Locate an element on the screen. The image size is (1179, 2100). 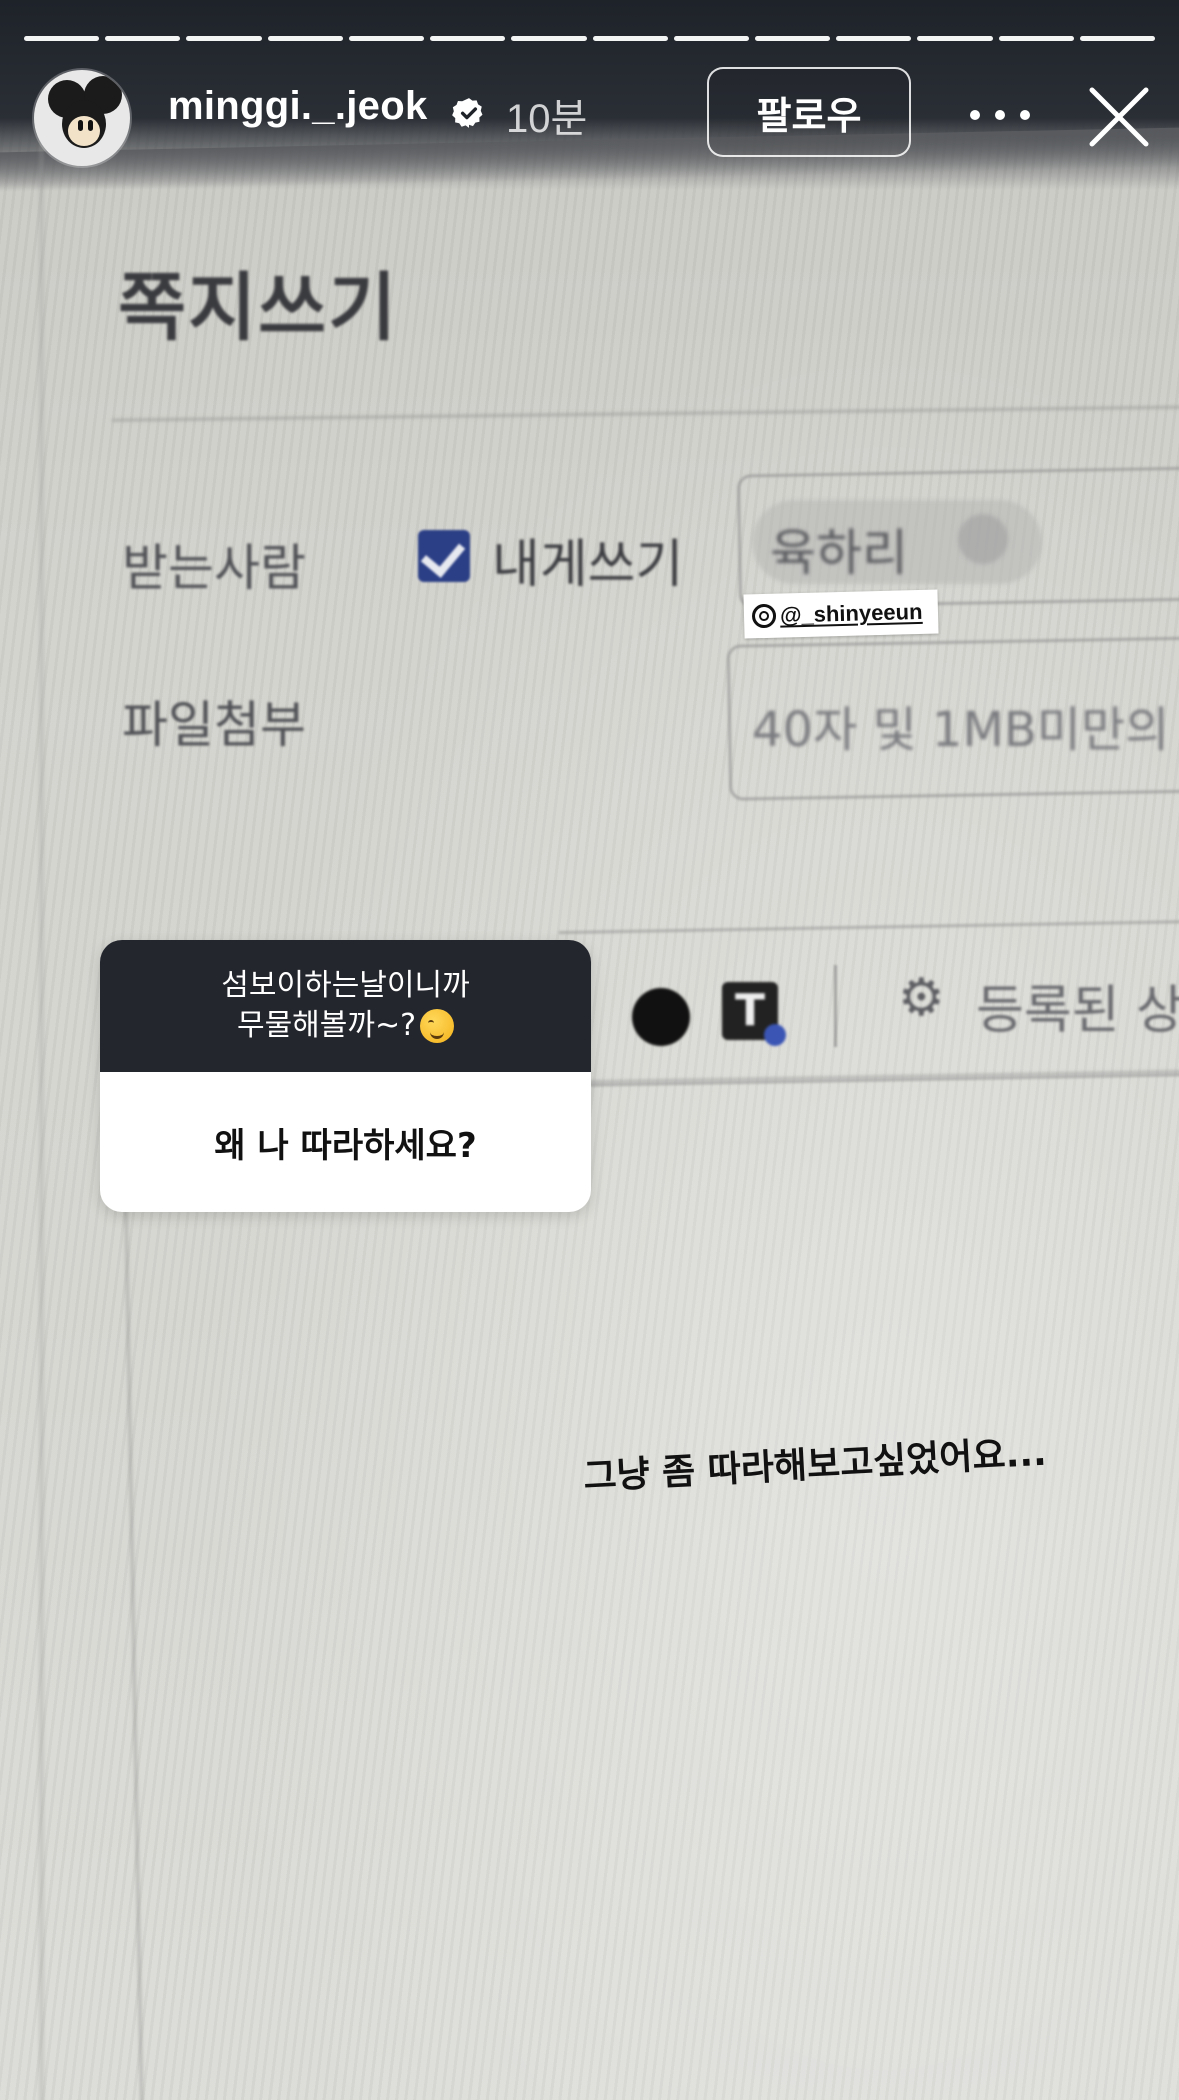
smiley-emoji-icon is located at coordinates (437, 1026).